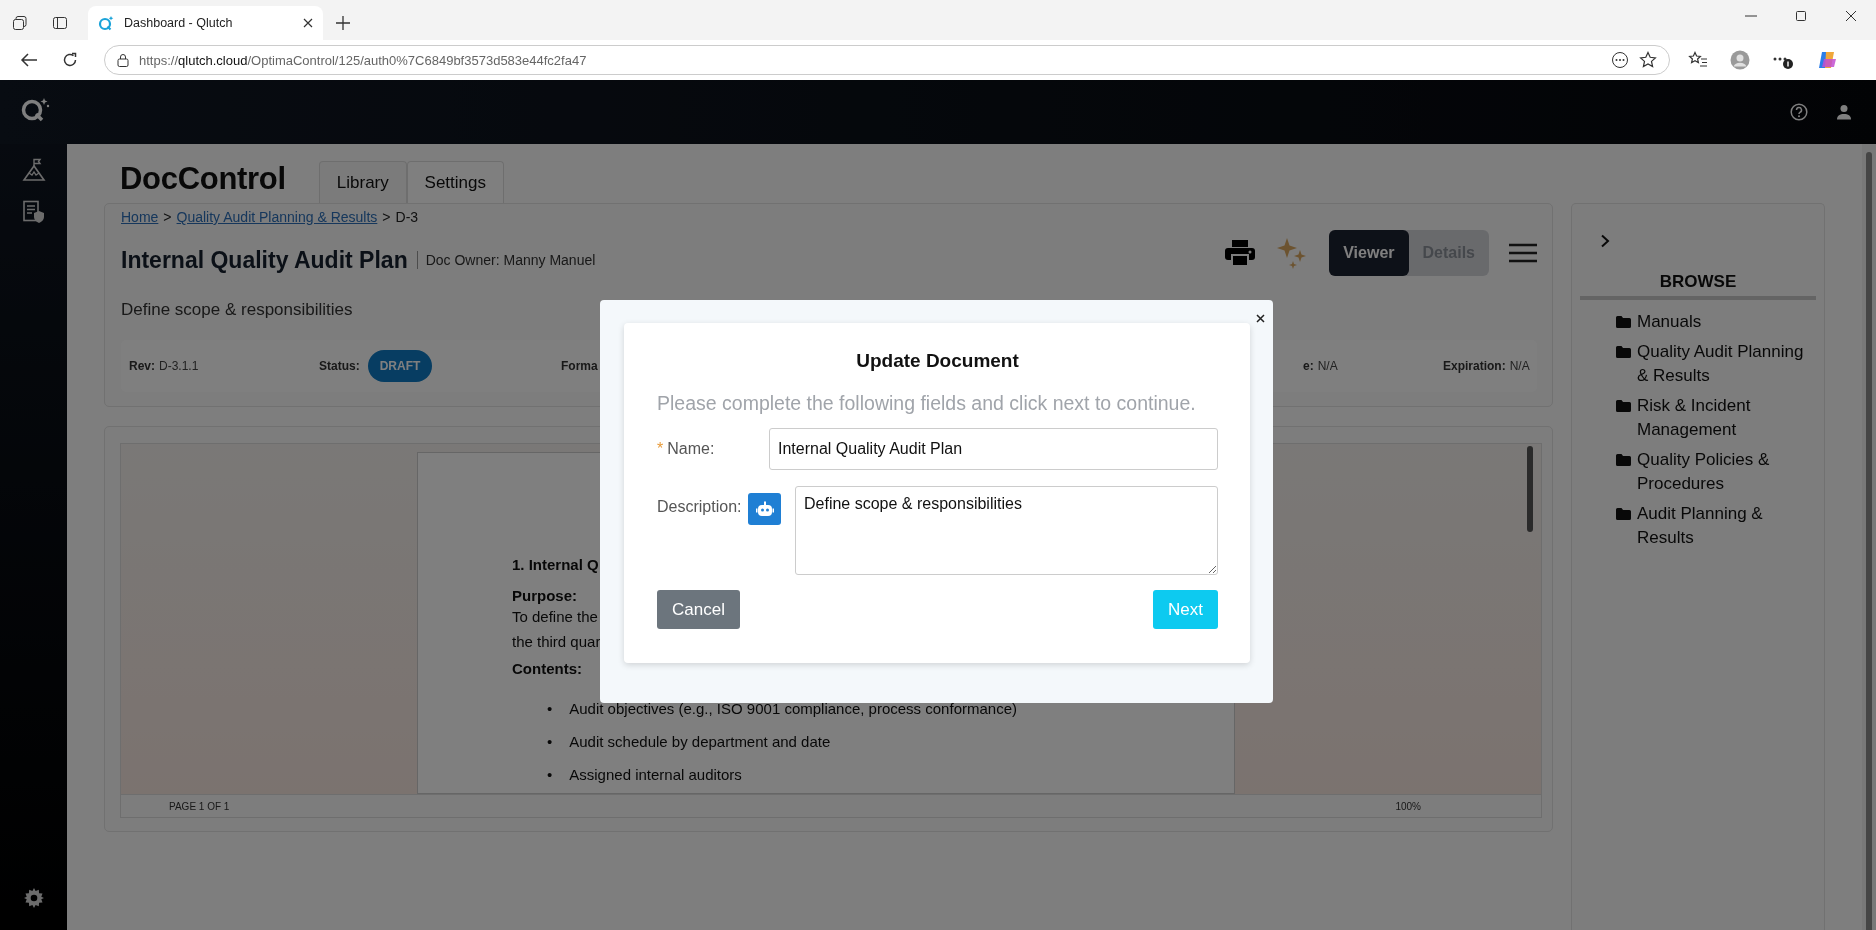 The height and width of the screenshot is (930, 1876). I want to click on settings-icon, so click(33, 898).